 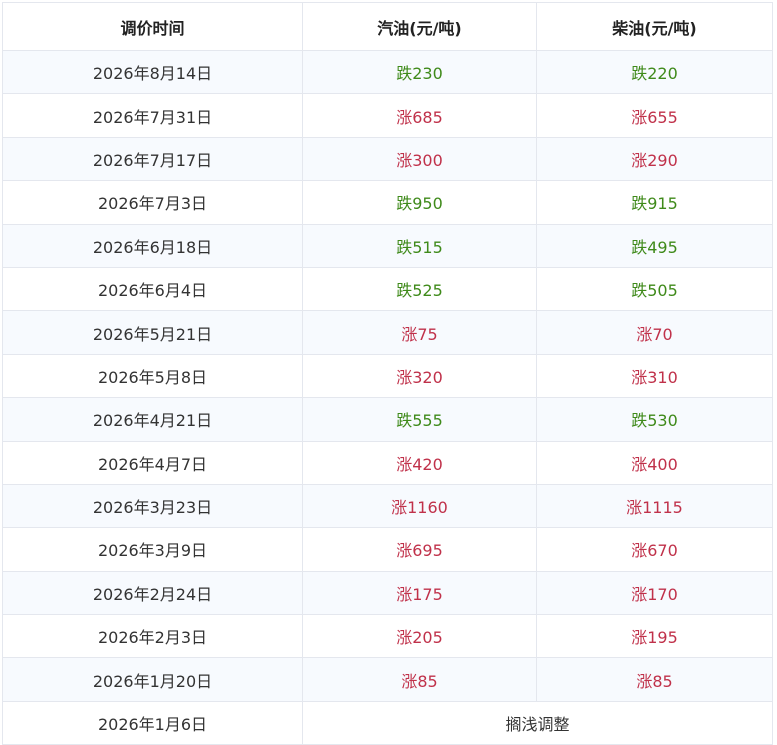 What do you see at coordinates (419, 26) in the screenshot?
I see `header-gasoline: 汽油(元/吨)` at bounding box center [419, 26].